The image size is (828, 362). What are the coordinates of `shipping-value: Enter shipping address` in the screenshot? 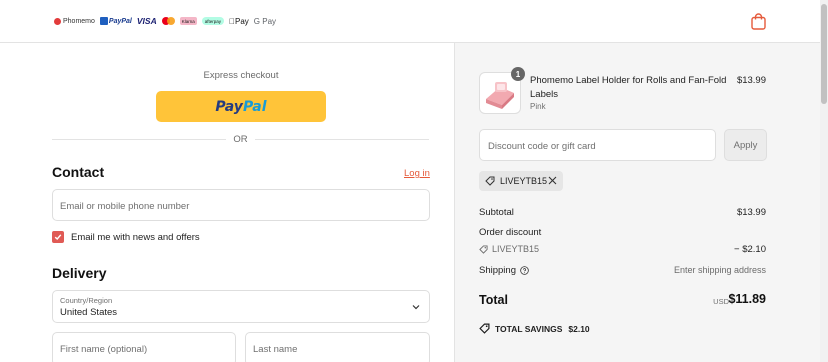 It's located at (719, 270).